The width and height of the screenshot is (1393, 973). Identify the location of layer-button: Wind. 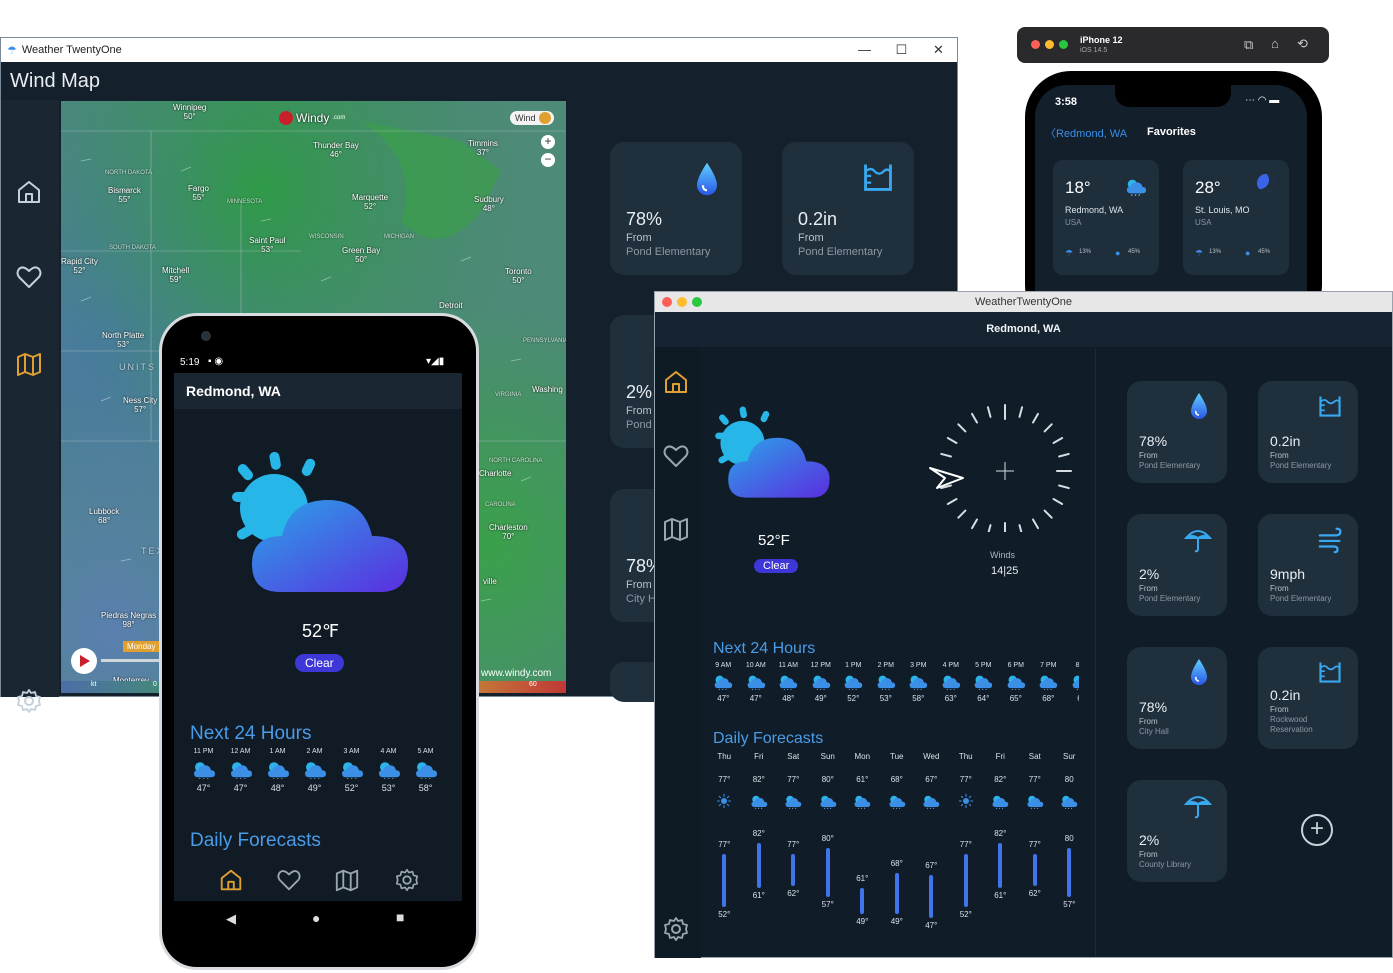
(532, 118).